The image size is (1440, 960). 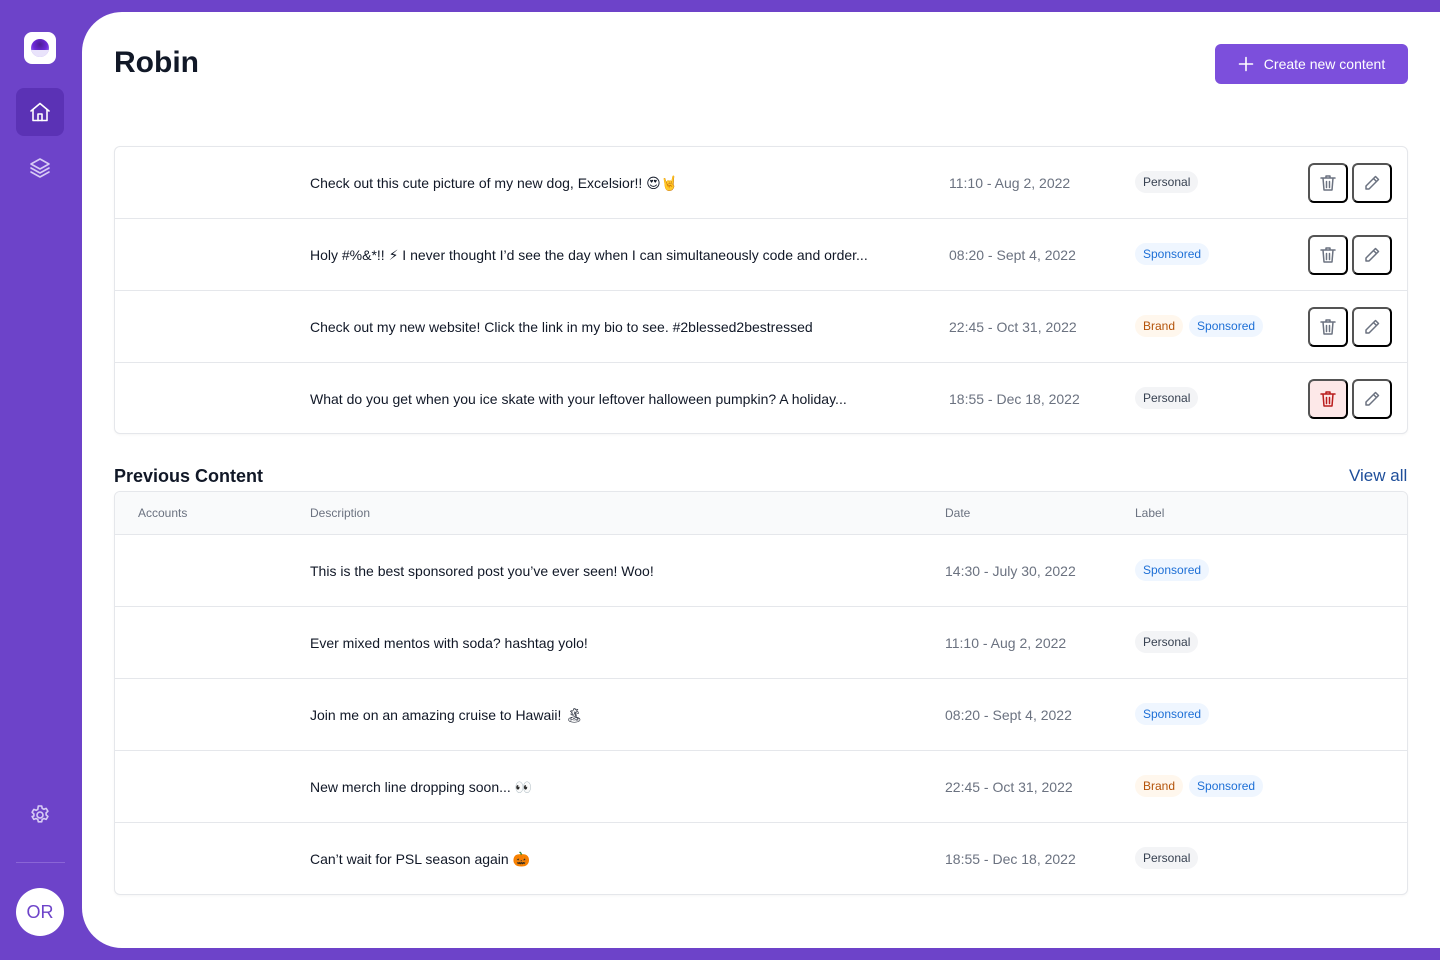 I want to click on settings-button, so click(x=40, y=815).